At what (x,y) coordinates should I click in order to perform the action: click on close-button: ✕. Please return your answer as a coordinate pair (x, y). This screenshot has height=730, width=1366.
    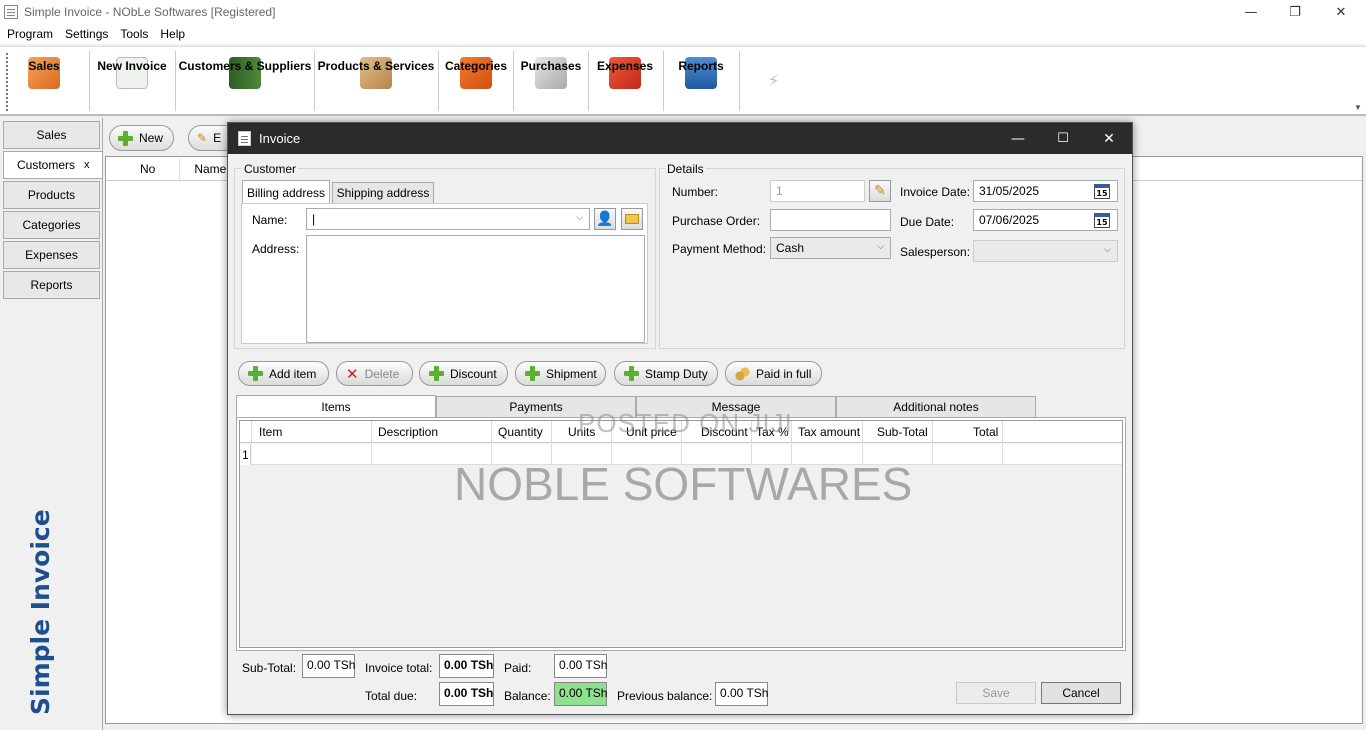
    Looking at the image, I should click on (1341, 12).